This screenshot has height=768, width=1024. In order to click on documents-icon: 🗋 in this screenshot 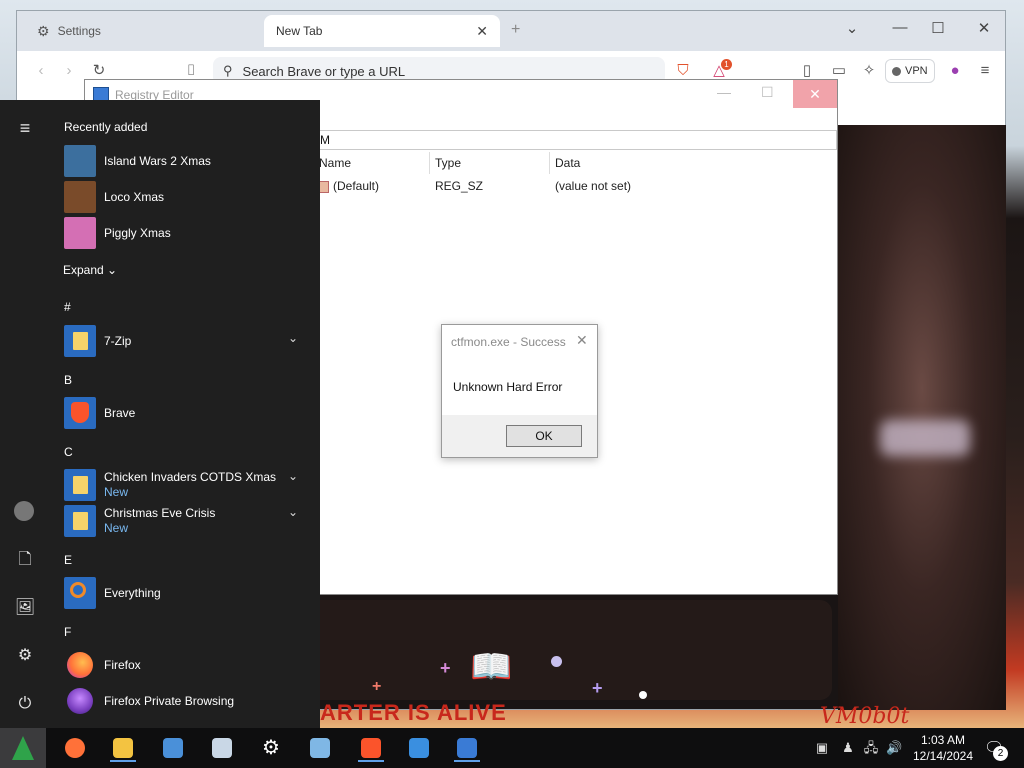, I will do `click(25, 560)`.